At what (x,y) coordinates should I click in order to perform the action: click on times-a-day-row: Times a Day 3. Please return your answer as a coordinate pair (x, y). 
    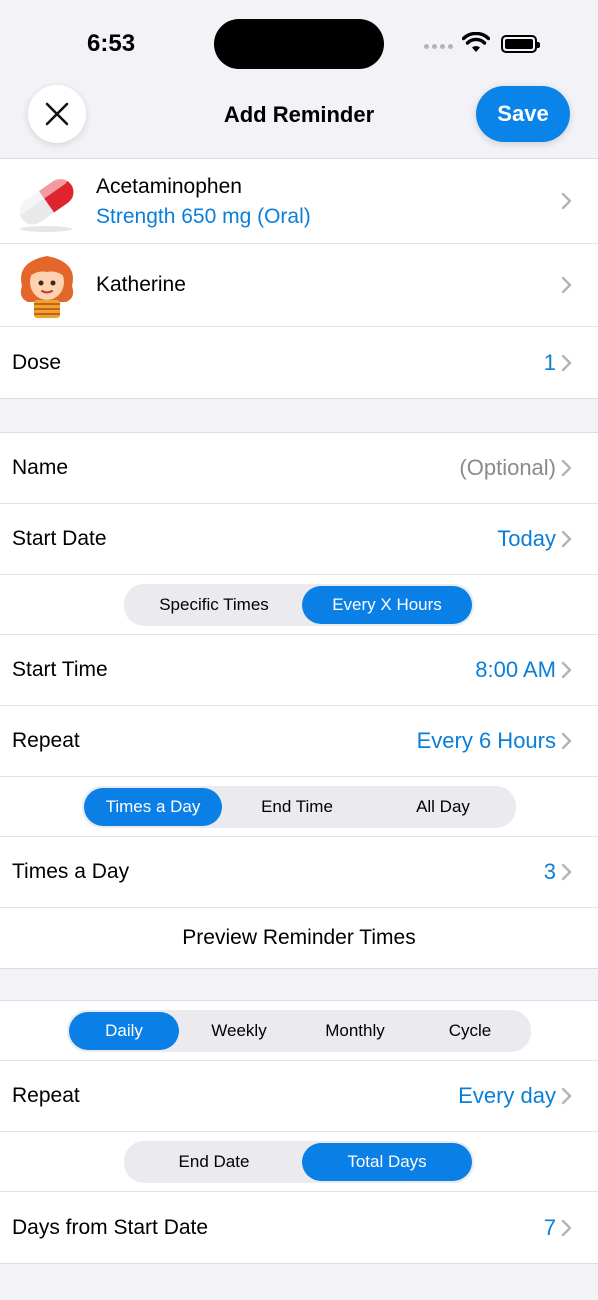
    Looking at the image, I should click on (299, 872).